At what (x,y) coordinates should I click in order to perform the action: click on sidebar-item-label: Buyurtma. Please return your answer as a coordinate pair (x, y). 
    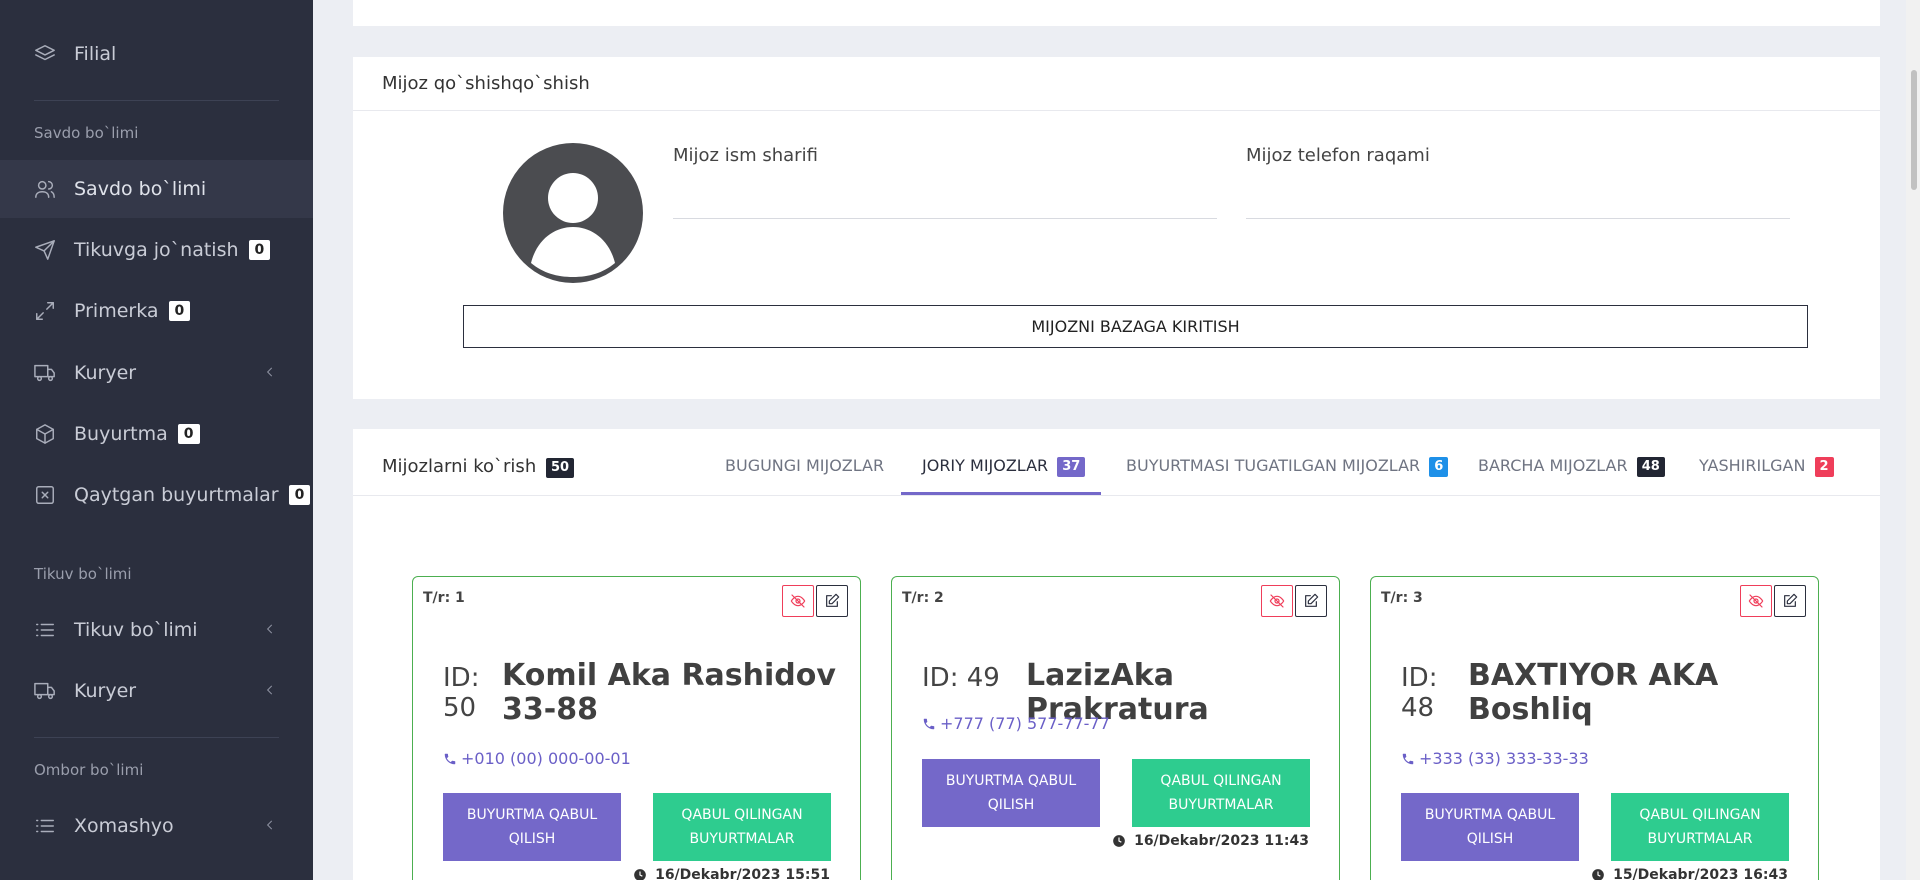
    Looking at the image, I should click on (121, 434).